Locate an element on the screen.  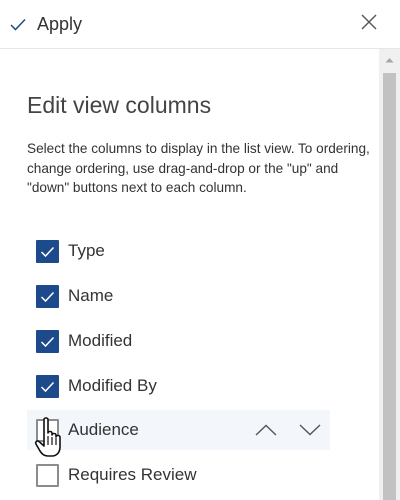
checkbox-modified is located at coordinates (47, 341).